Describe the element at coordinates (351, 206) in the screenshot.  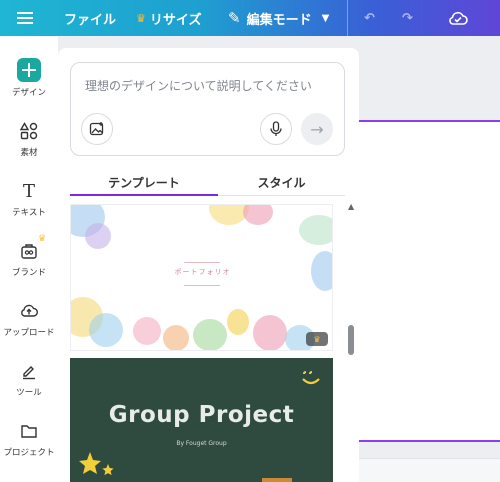
I see `scroll-up-icon: ▲` at that location.